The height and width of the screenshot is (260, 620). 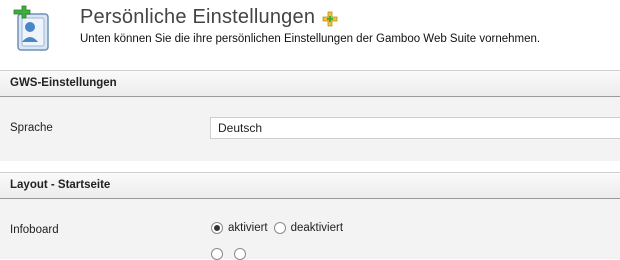 I want to click on radio-deactivated, so click(x=279, y=228).